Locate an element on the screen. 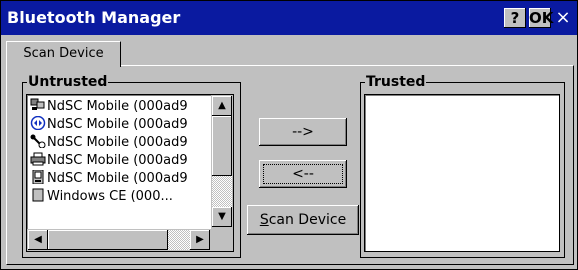 Image resolution: width=578 pixels, height=270 pixels. bluetooth-icon is located at coordinates (38, 123).